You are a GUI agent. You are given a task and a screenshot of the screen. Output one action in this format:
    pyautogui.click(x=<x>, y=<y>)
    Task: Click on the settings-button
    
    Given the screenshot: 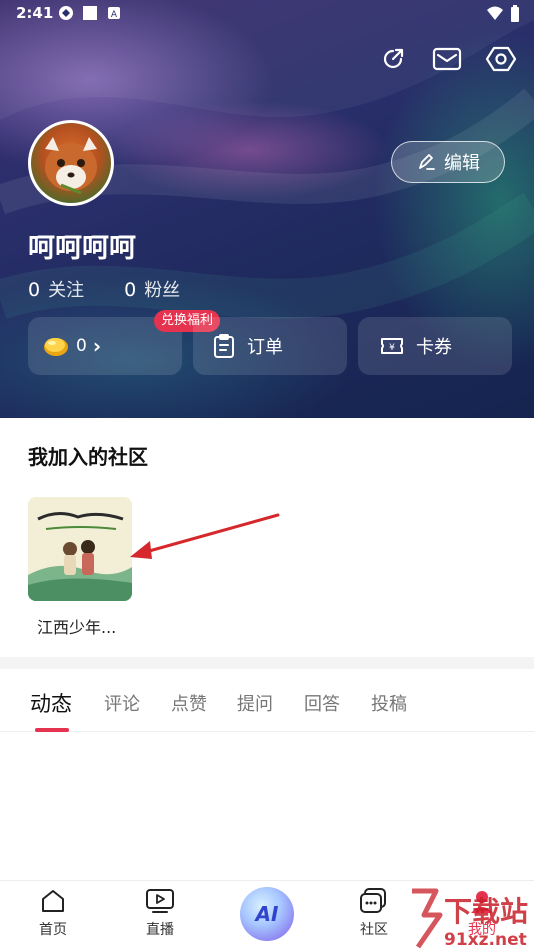 What is the action you would take?
    pyautogui.click(x=501, y=59)
    